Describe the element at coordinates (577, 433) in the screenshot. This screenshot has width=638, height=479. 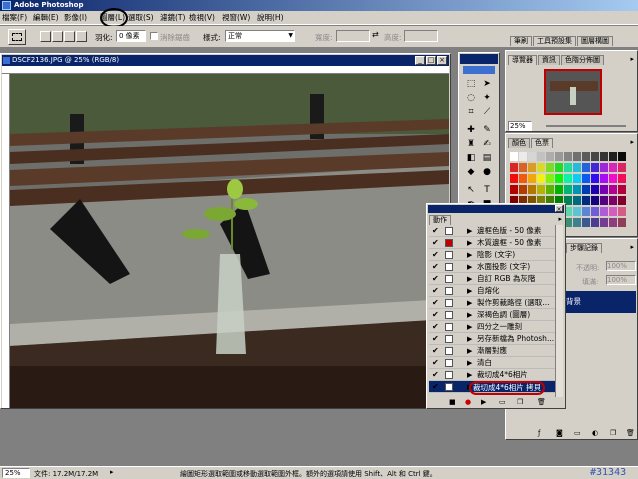
I see `folder-icon: ▭` at that location.